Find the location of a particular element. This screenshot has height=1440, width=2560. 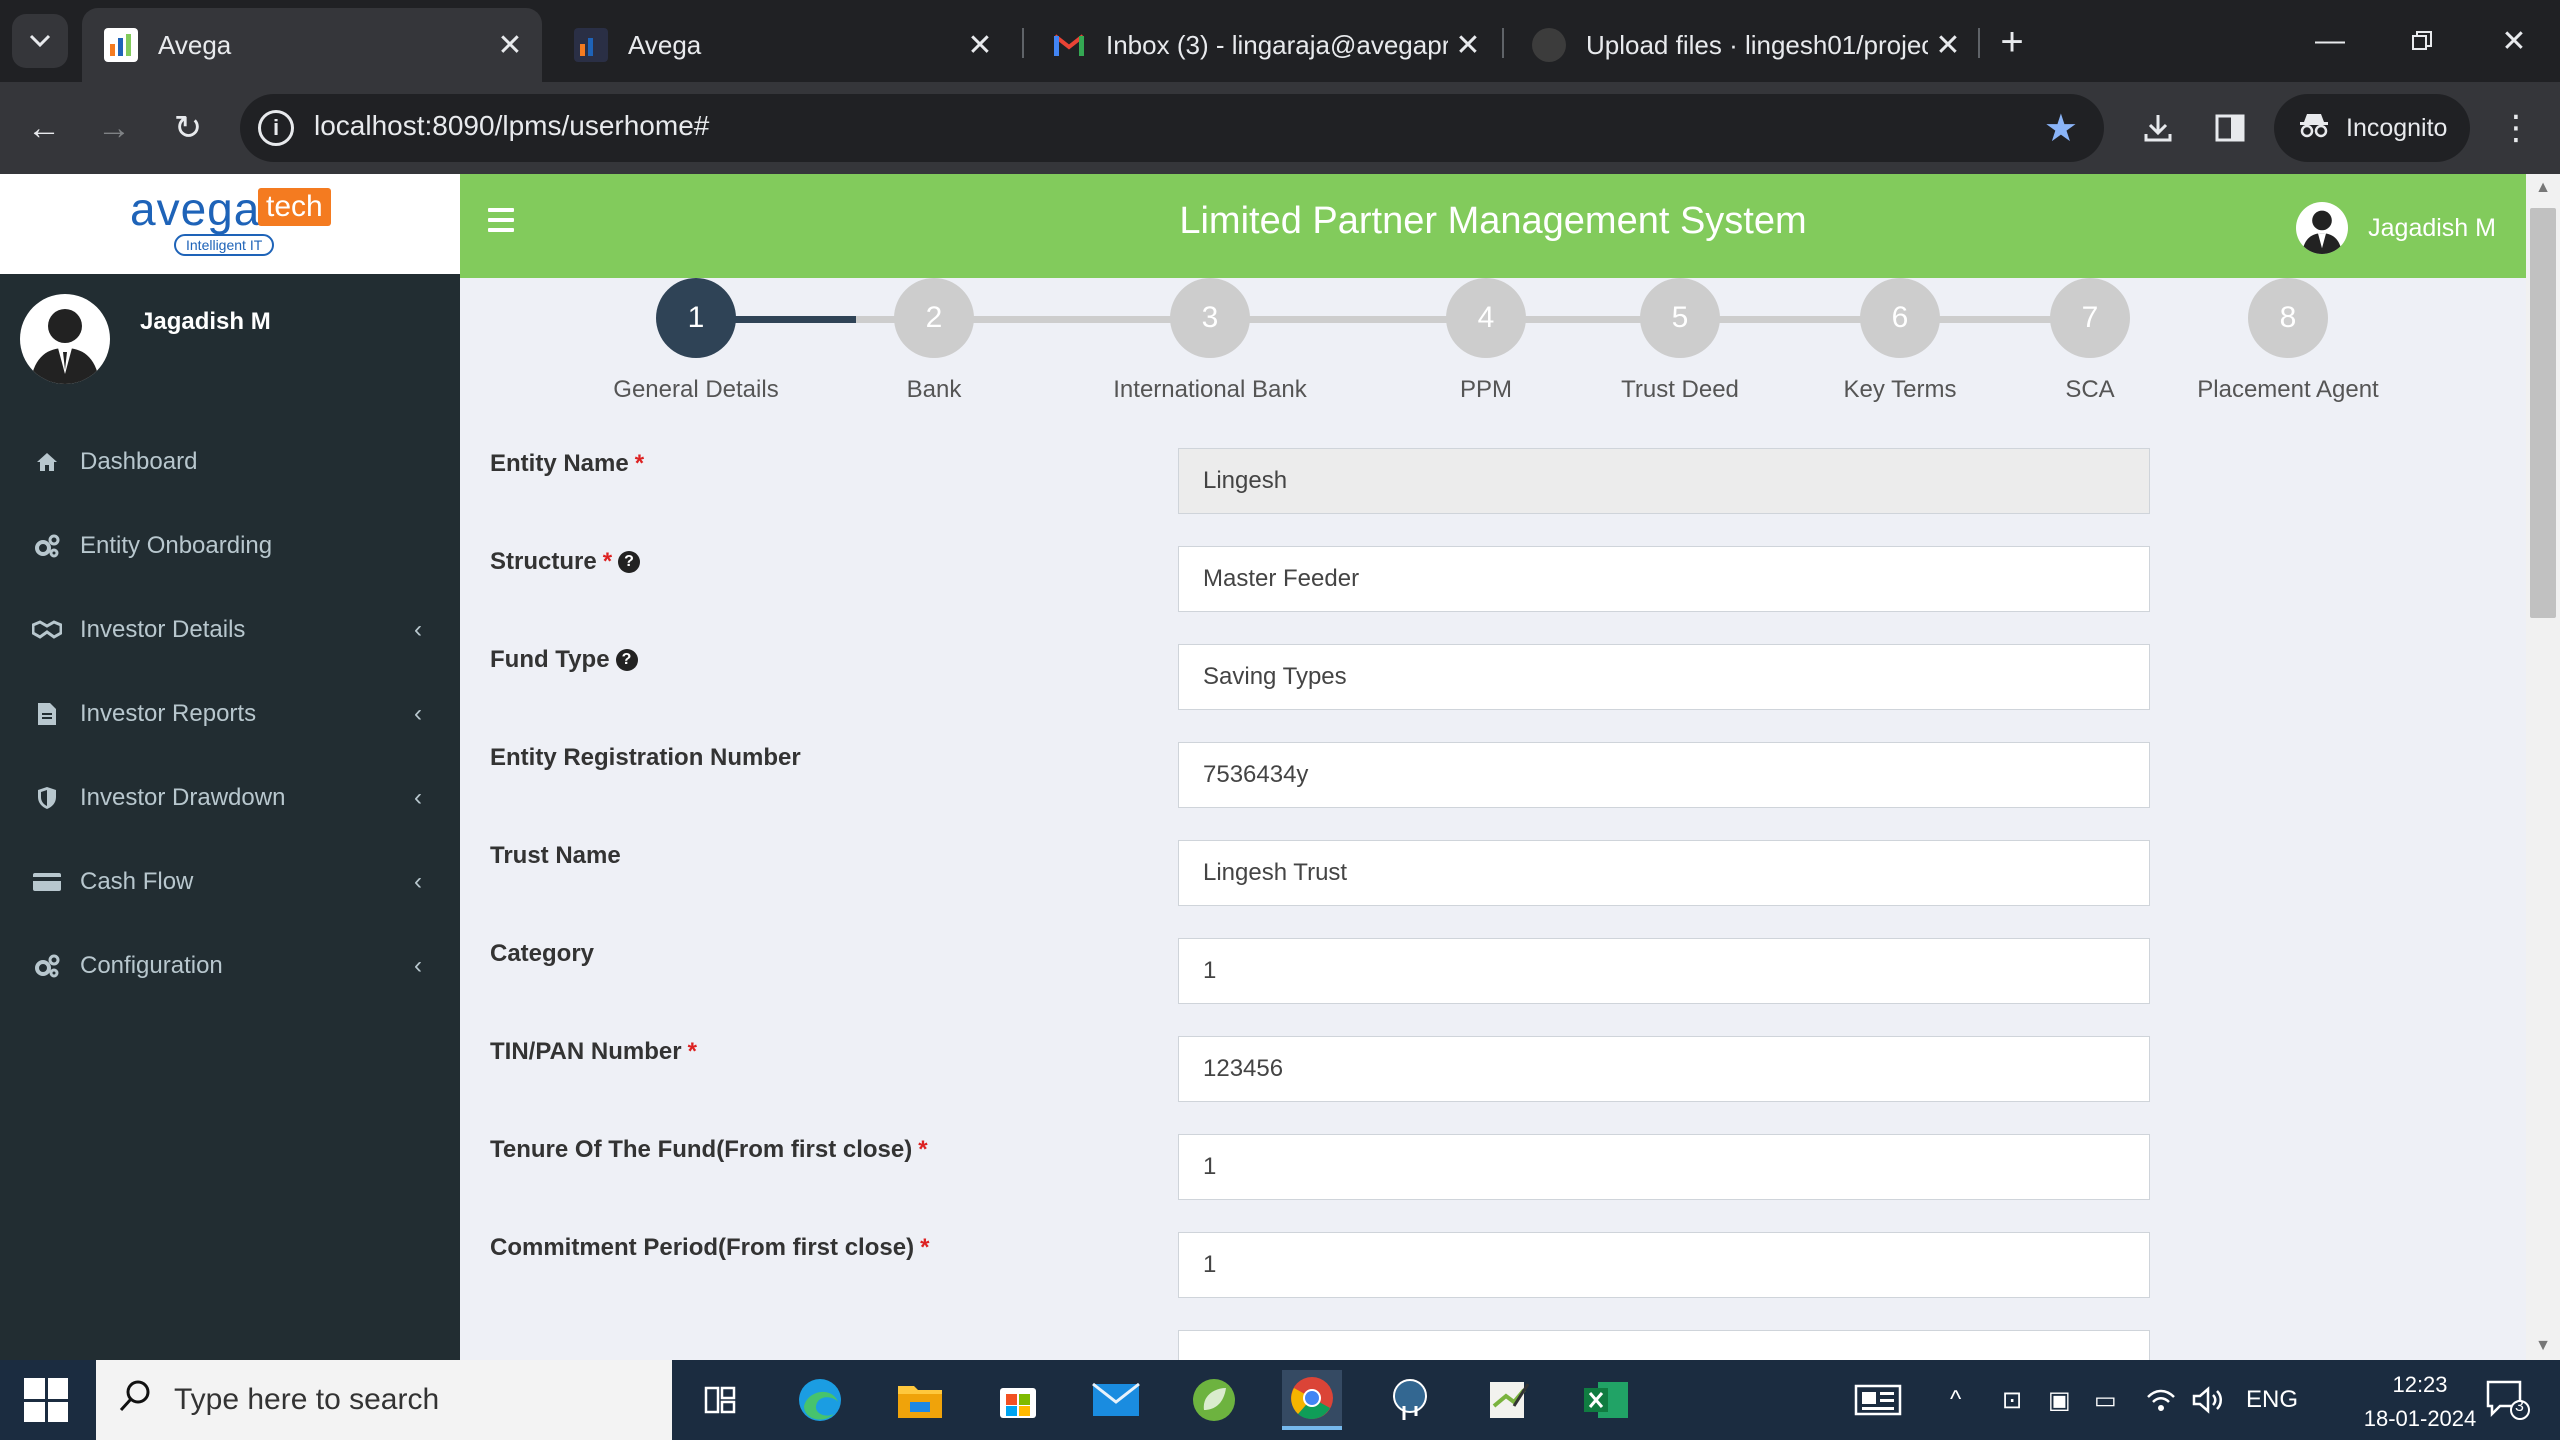

bookmark-star-icon: ★ is located at coordinates (2061, 128).